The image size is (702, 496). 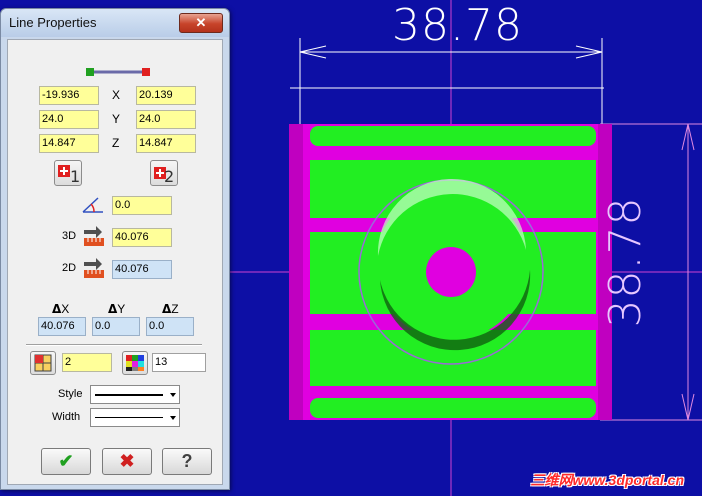 What do you see at coordinates (92, 205) in the screenshot?
I see `angle-icon` at bounding box center [92, 205].